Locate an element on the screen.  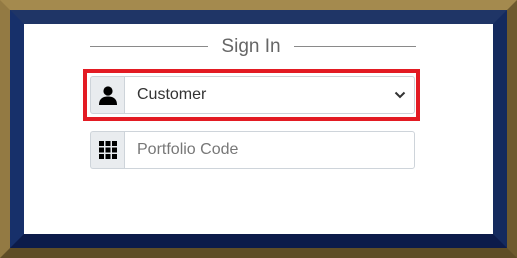
sign-in-title: Sign In is located at coordinates (251, 46).